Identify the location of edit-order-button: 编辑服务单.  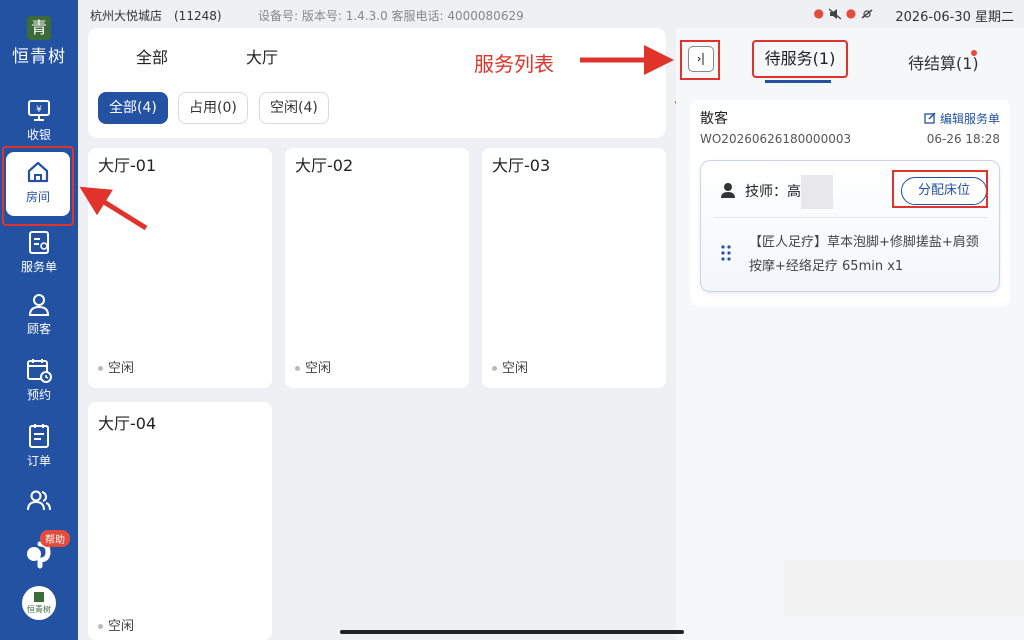
(962, 118).